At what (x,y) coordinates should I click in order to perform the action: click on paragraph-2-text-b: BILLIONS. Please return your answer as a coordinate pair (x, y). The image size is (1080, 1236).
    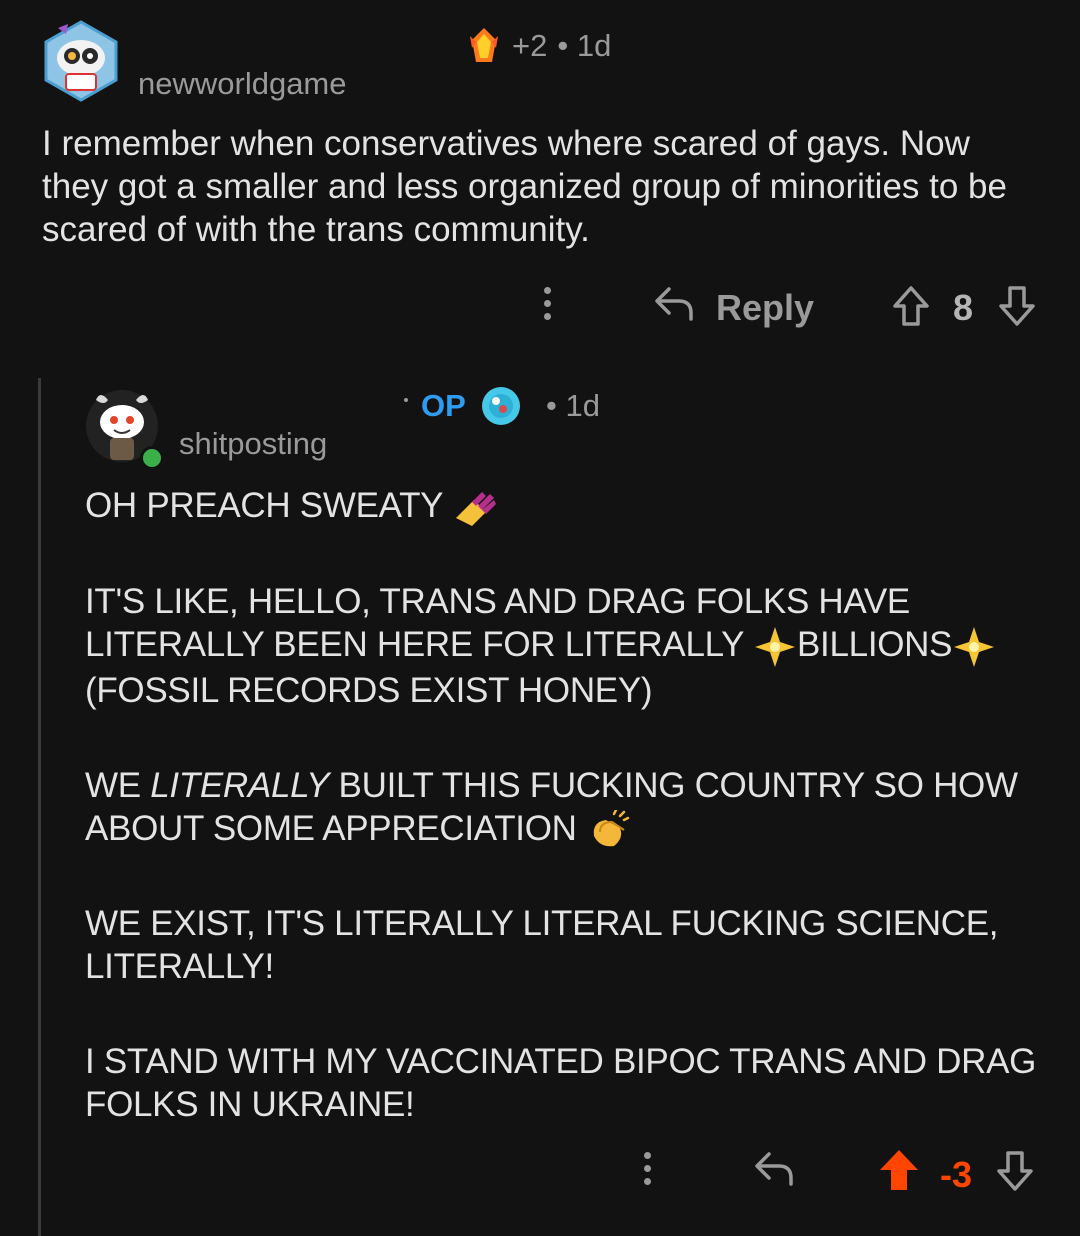
    Looking at the image, I should click on (875, 644).